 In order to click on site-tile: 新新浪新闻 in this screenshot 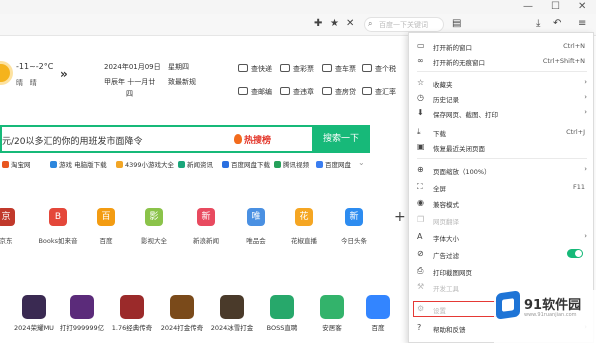, I will do `click(206, 226)`.